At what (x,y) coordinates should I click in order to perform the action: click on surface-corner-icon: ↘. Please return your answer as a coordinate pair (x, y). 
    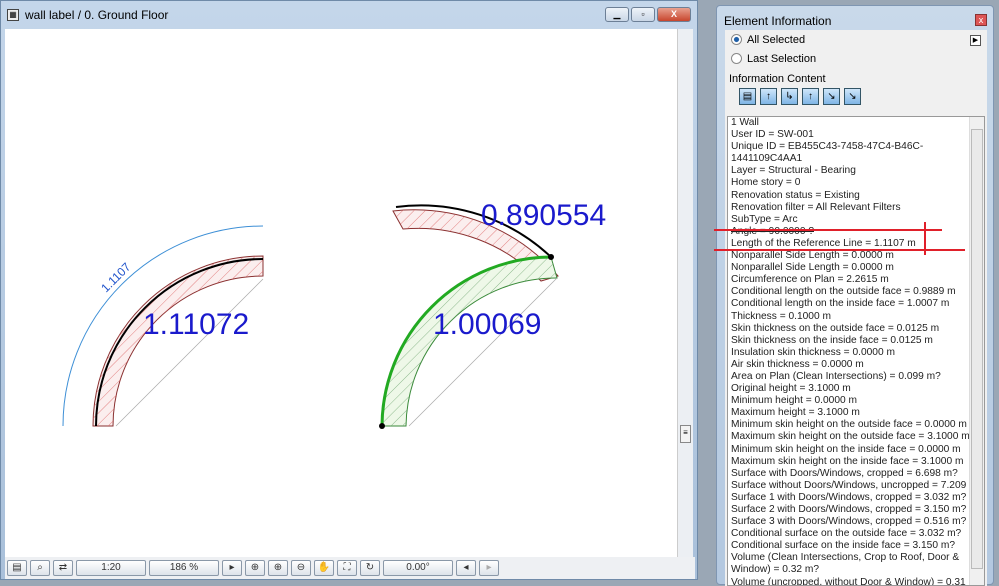
    Looking at the image, I should click on (831, 96).